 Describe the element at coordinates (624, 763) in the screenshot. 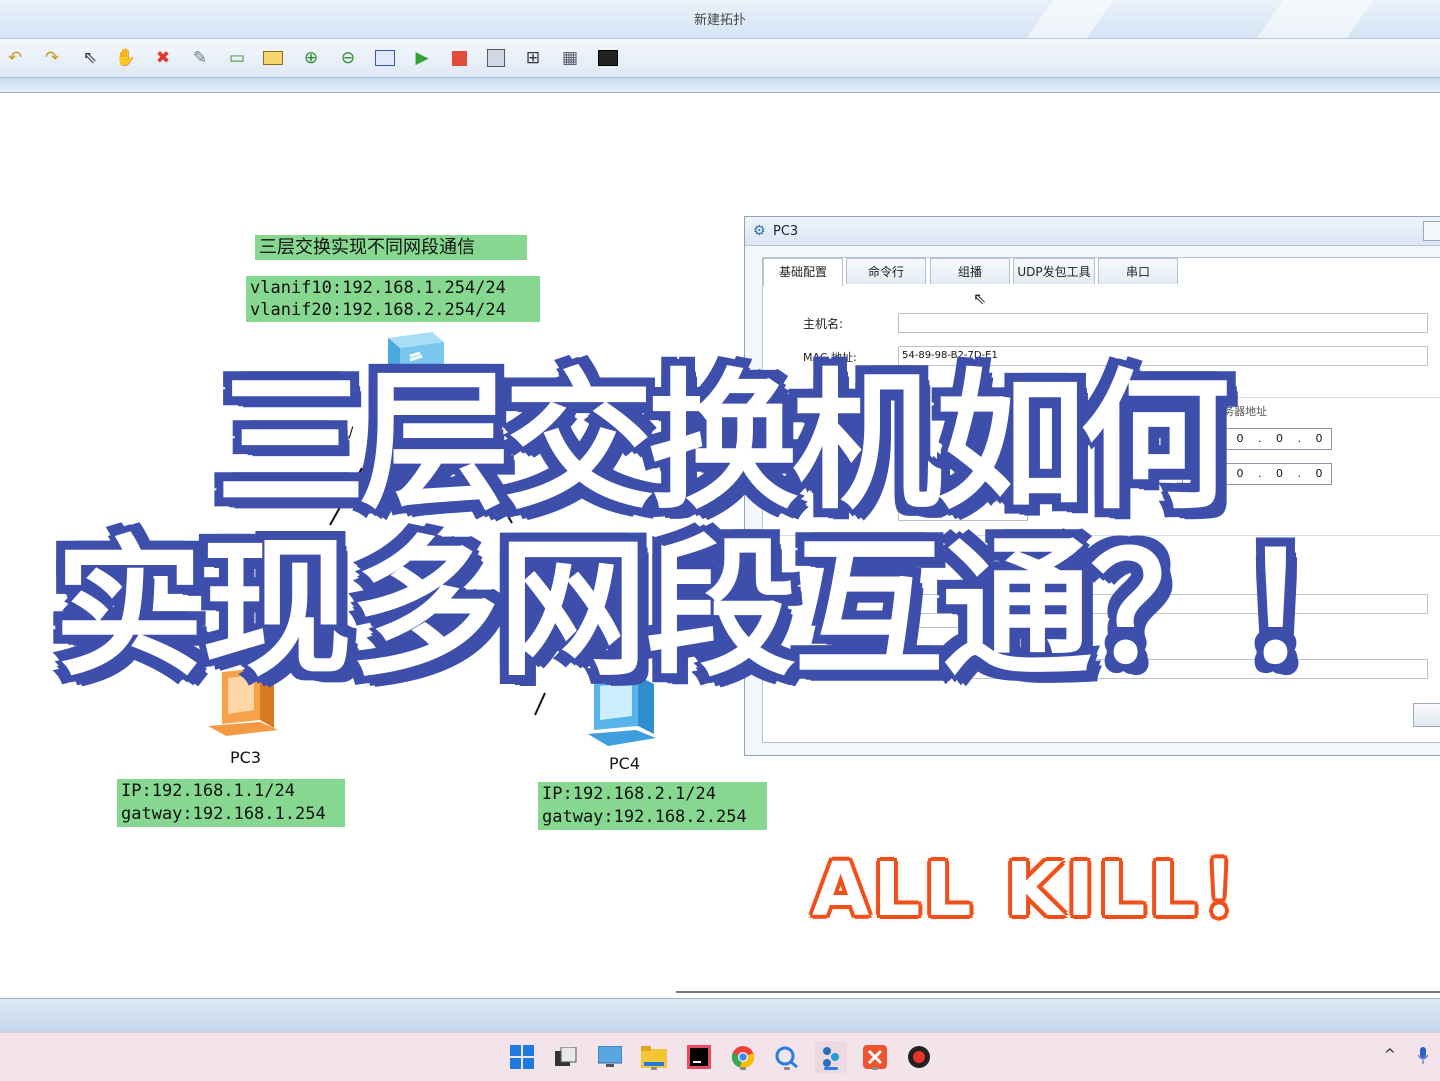

I see `pc4-name: PC4` at that location.